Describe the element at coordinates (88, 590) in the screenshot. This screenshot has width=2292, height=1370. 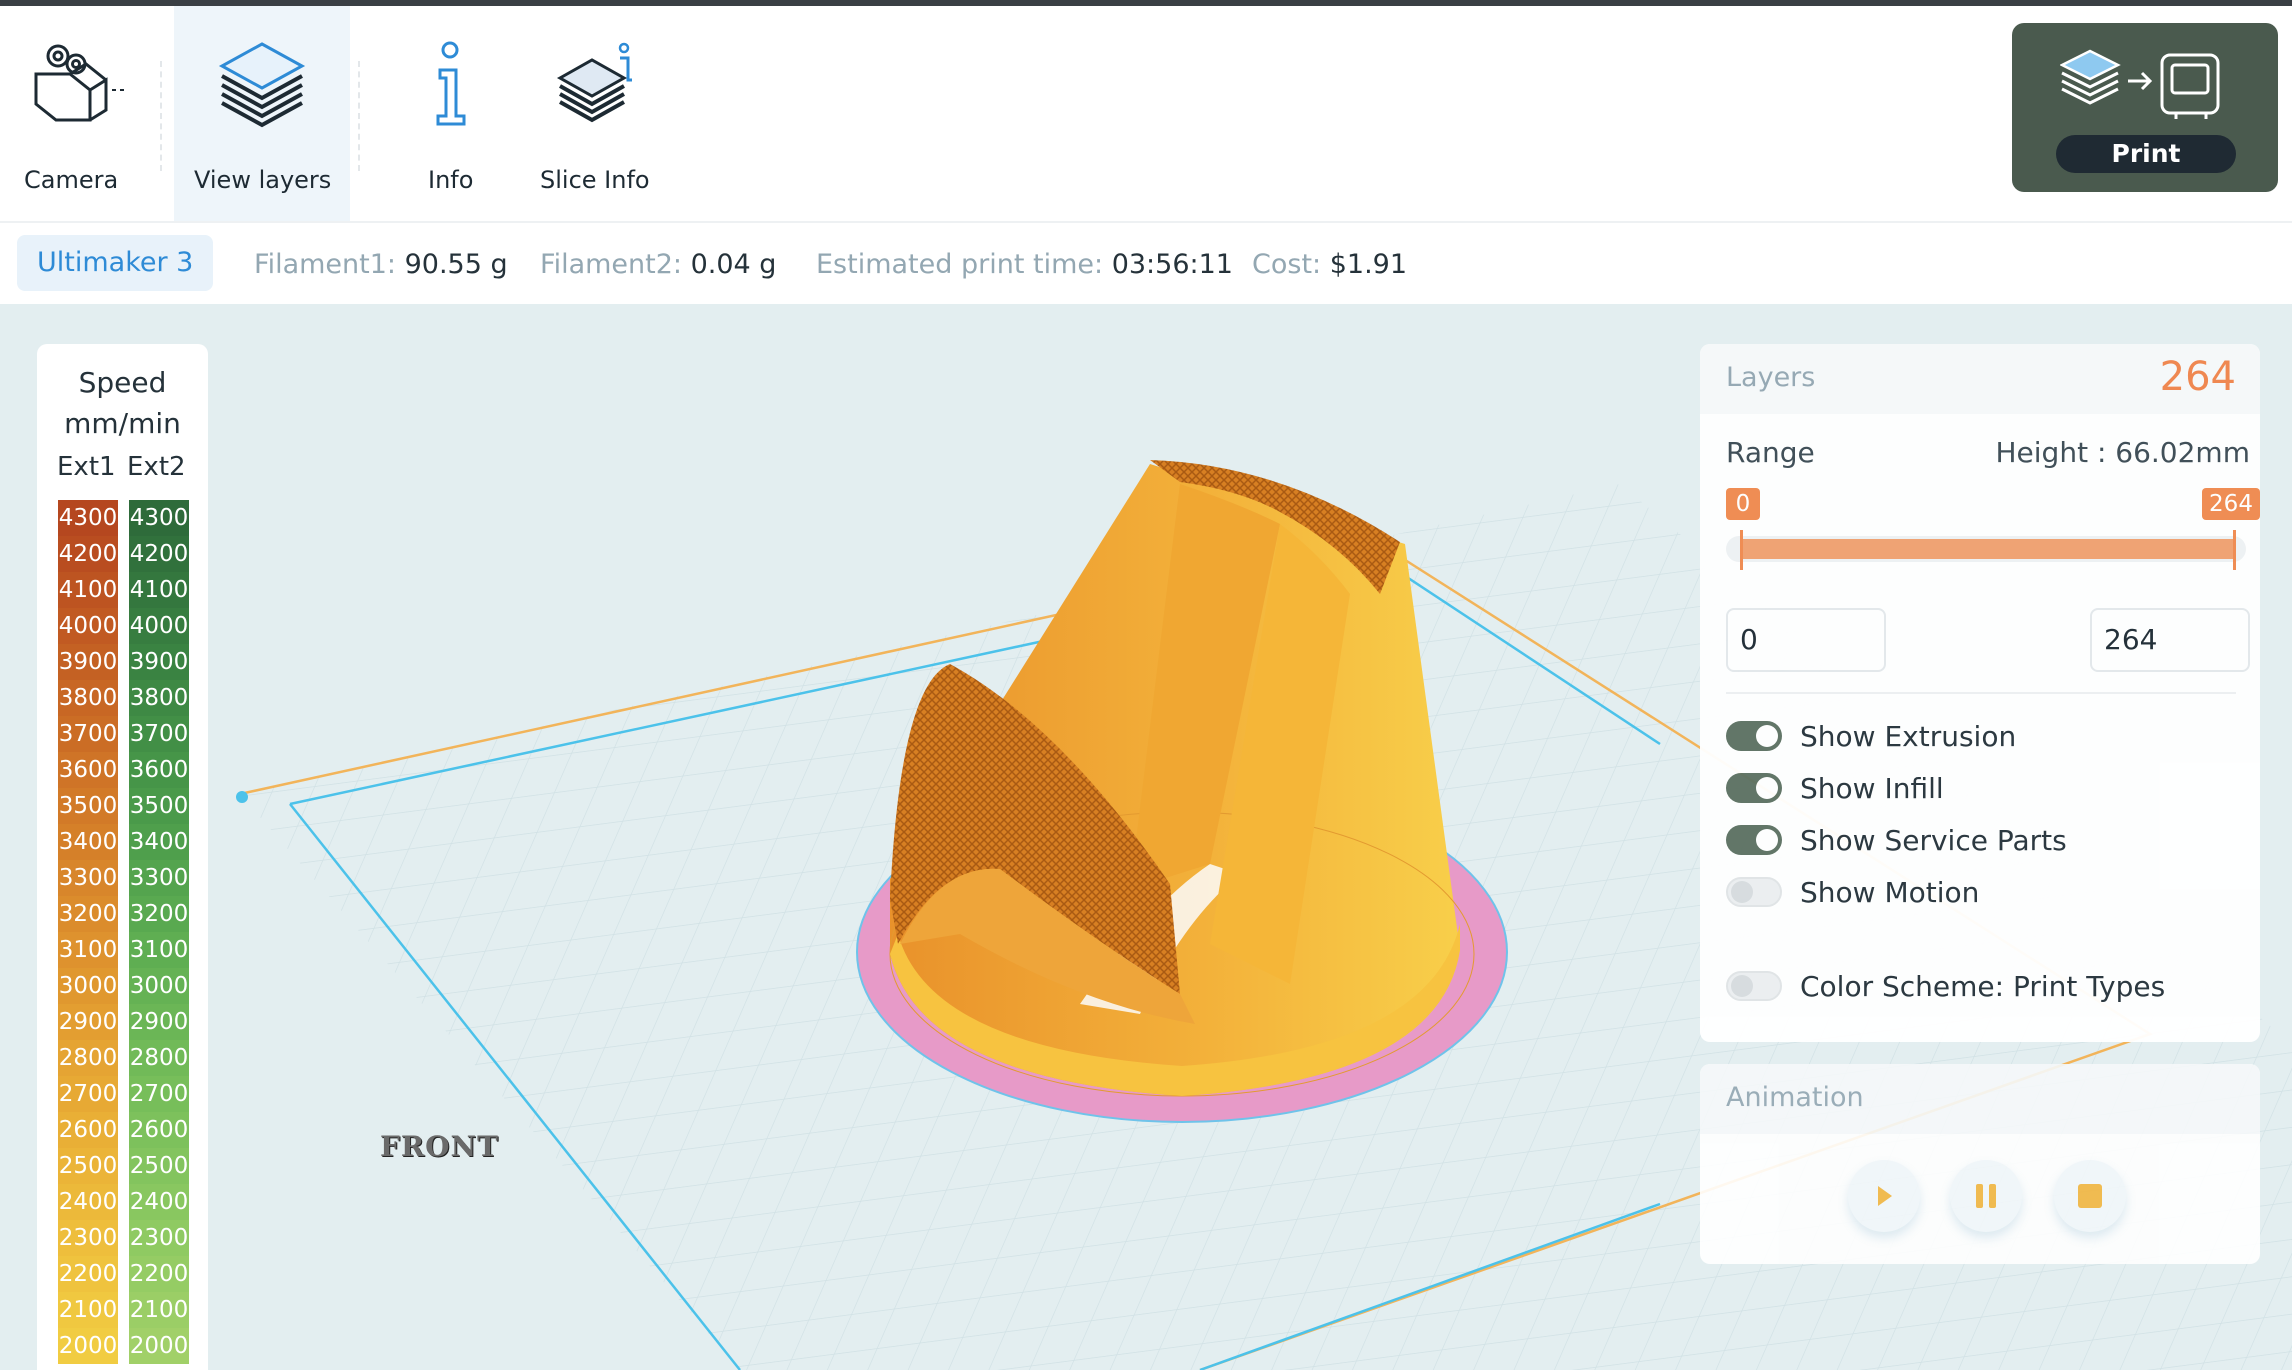
I see `legend-ext1-value: 4100` at that location.